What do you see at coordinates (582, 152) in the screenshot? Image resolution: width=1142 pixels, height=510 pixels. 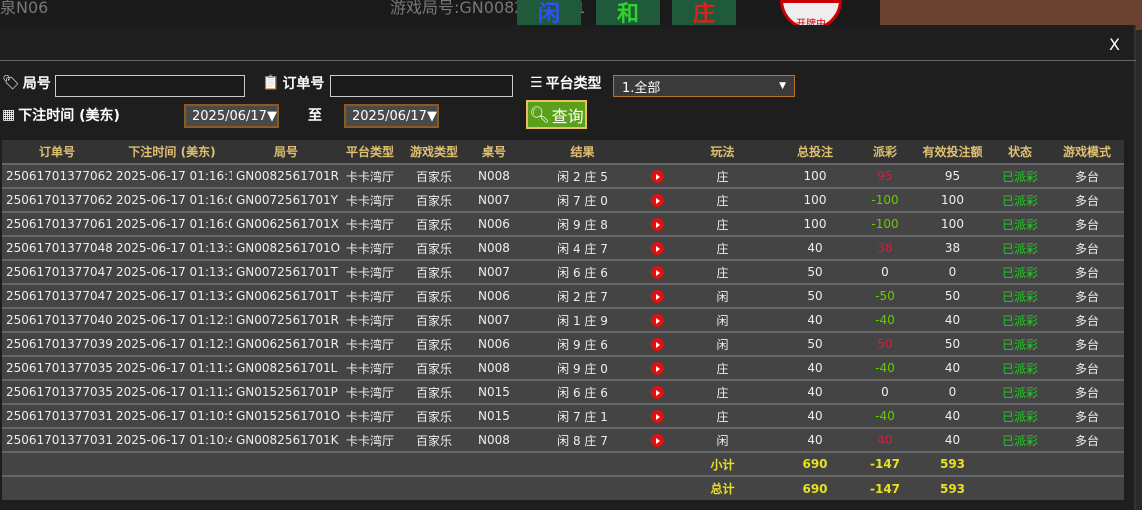 I see `column-header: 结果` at bounding box center [582, 152].